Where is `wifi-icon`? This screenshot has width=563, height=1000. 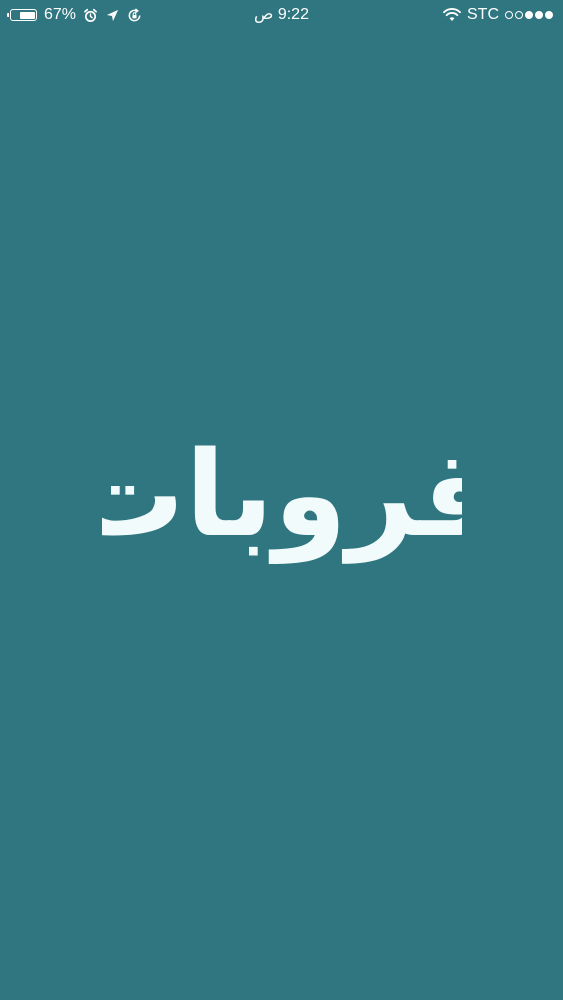 wifi-icon is located at coordinates (452, 14).